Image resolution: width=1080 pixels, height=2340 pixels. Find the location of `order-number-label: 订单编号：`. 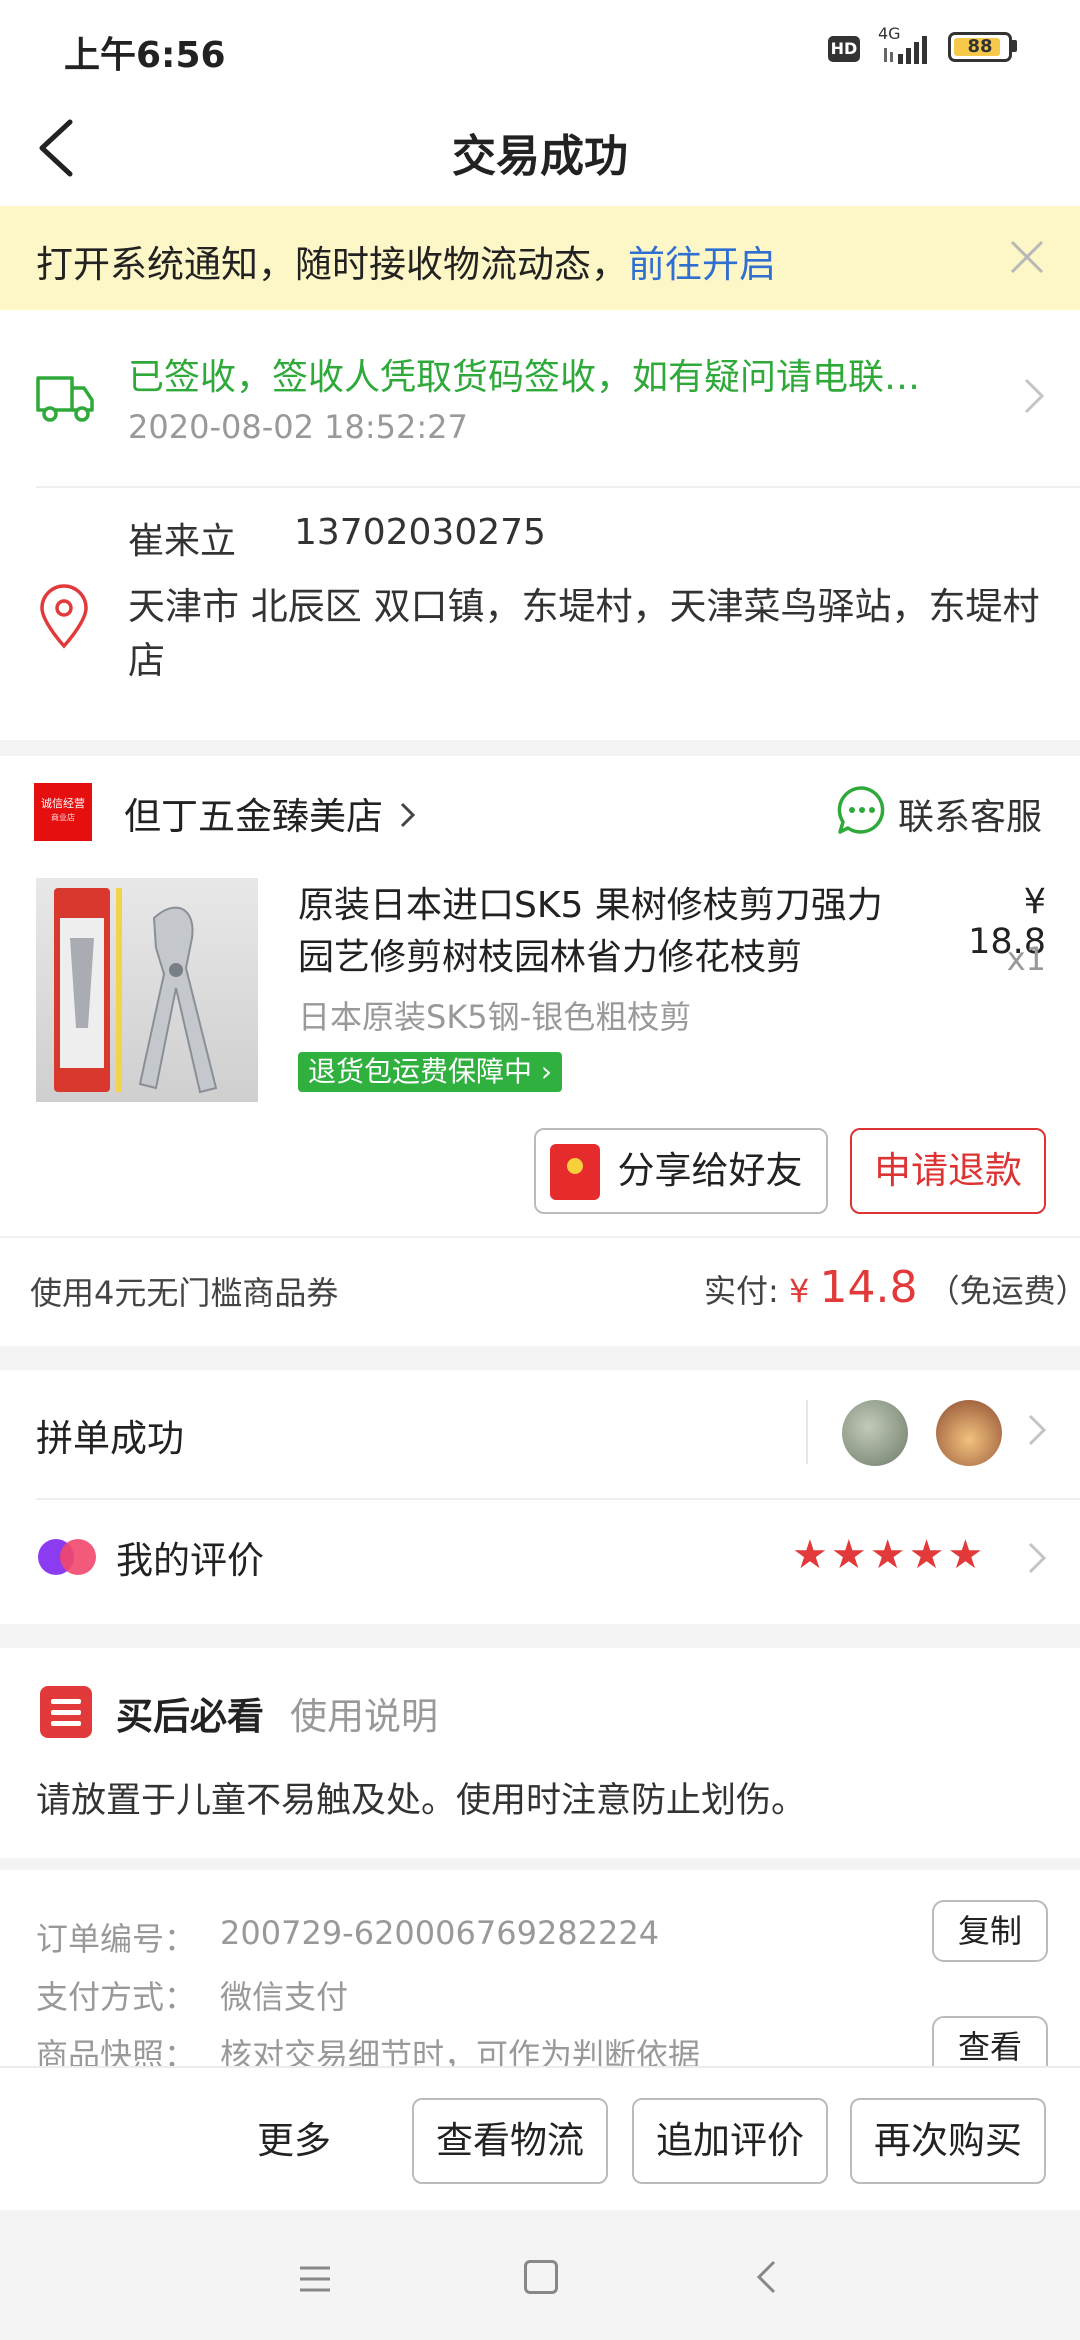

order-number-label: 订单编号： is located at coordinates (116, 1939).